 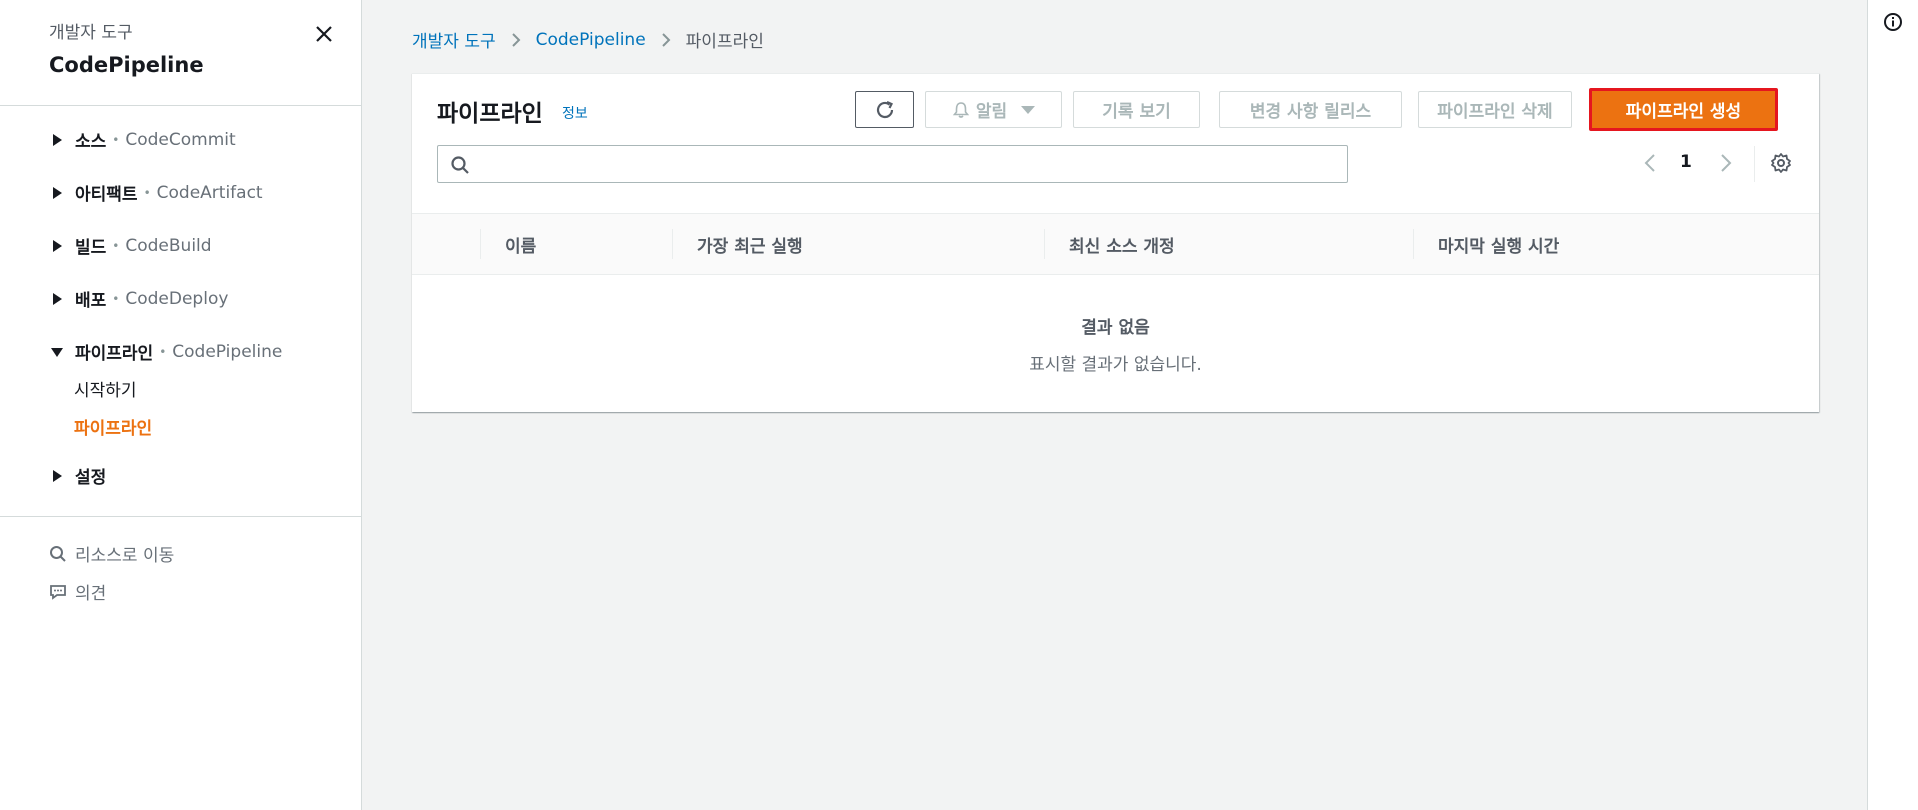 I want to click on notify-label: 알림, so click(x=991, y=112).